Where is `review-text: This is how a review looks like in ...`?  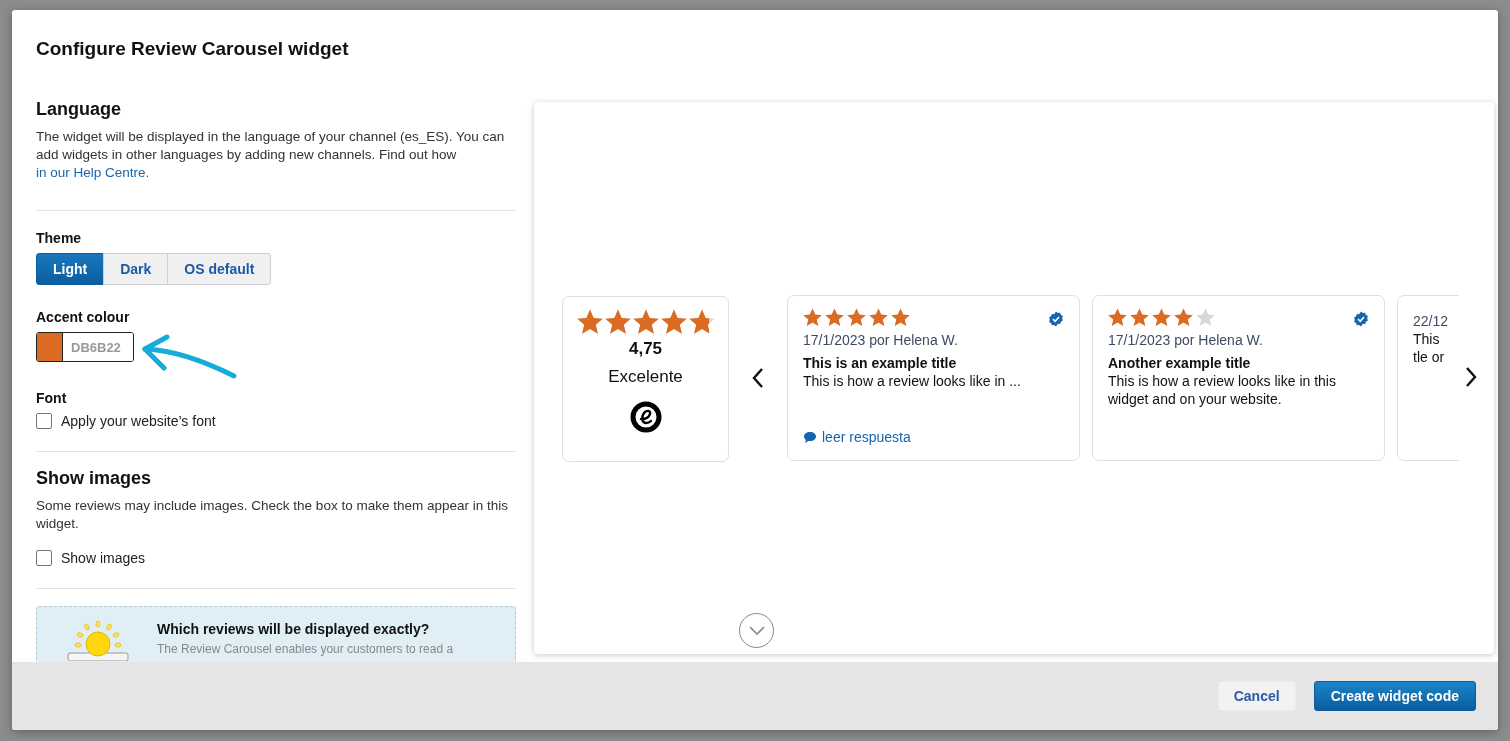 review-text: This is how a review looks like in ... is located at coordinates (912, 381).